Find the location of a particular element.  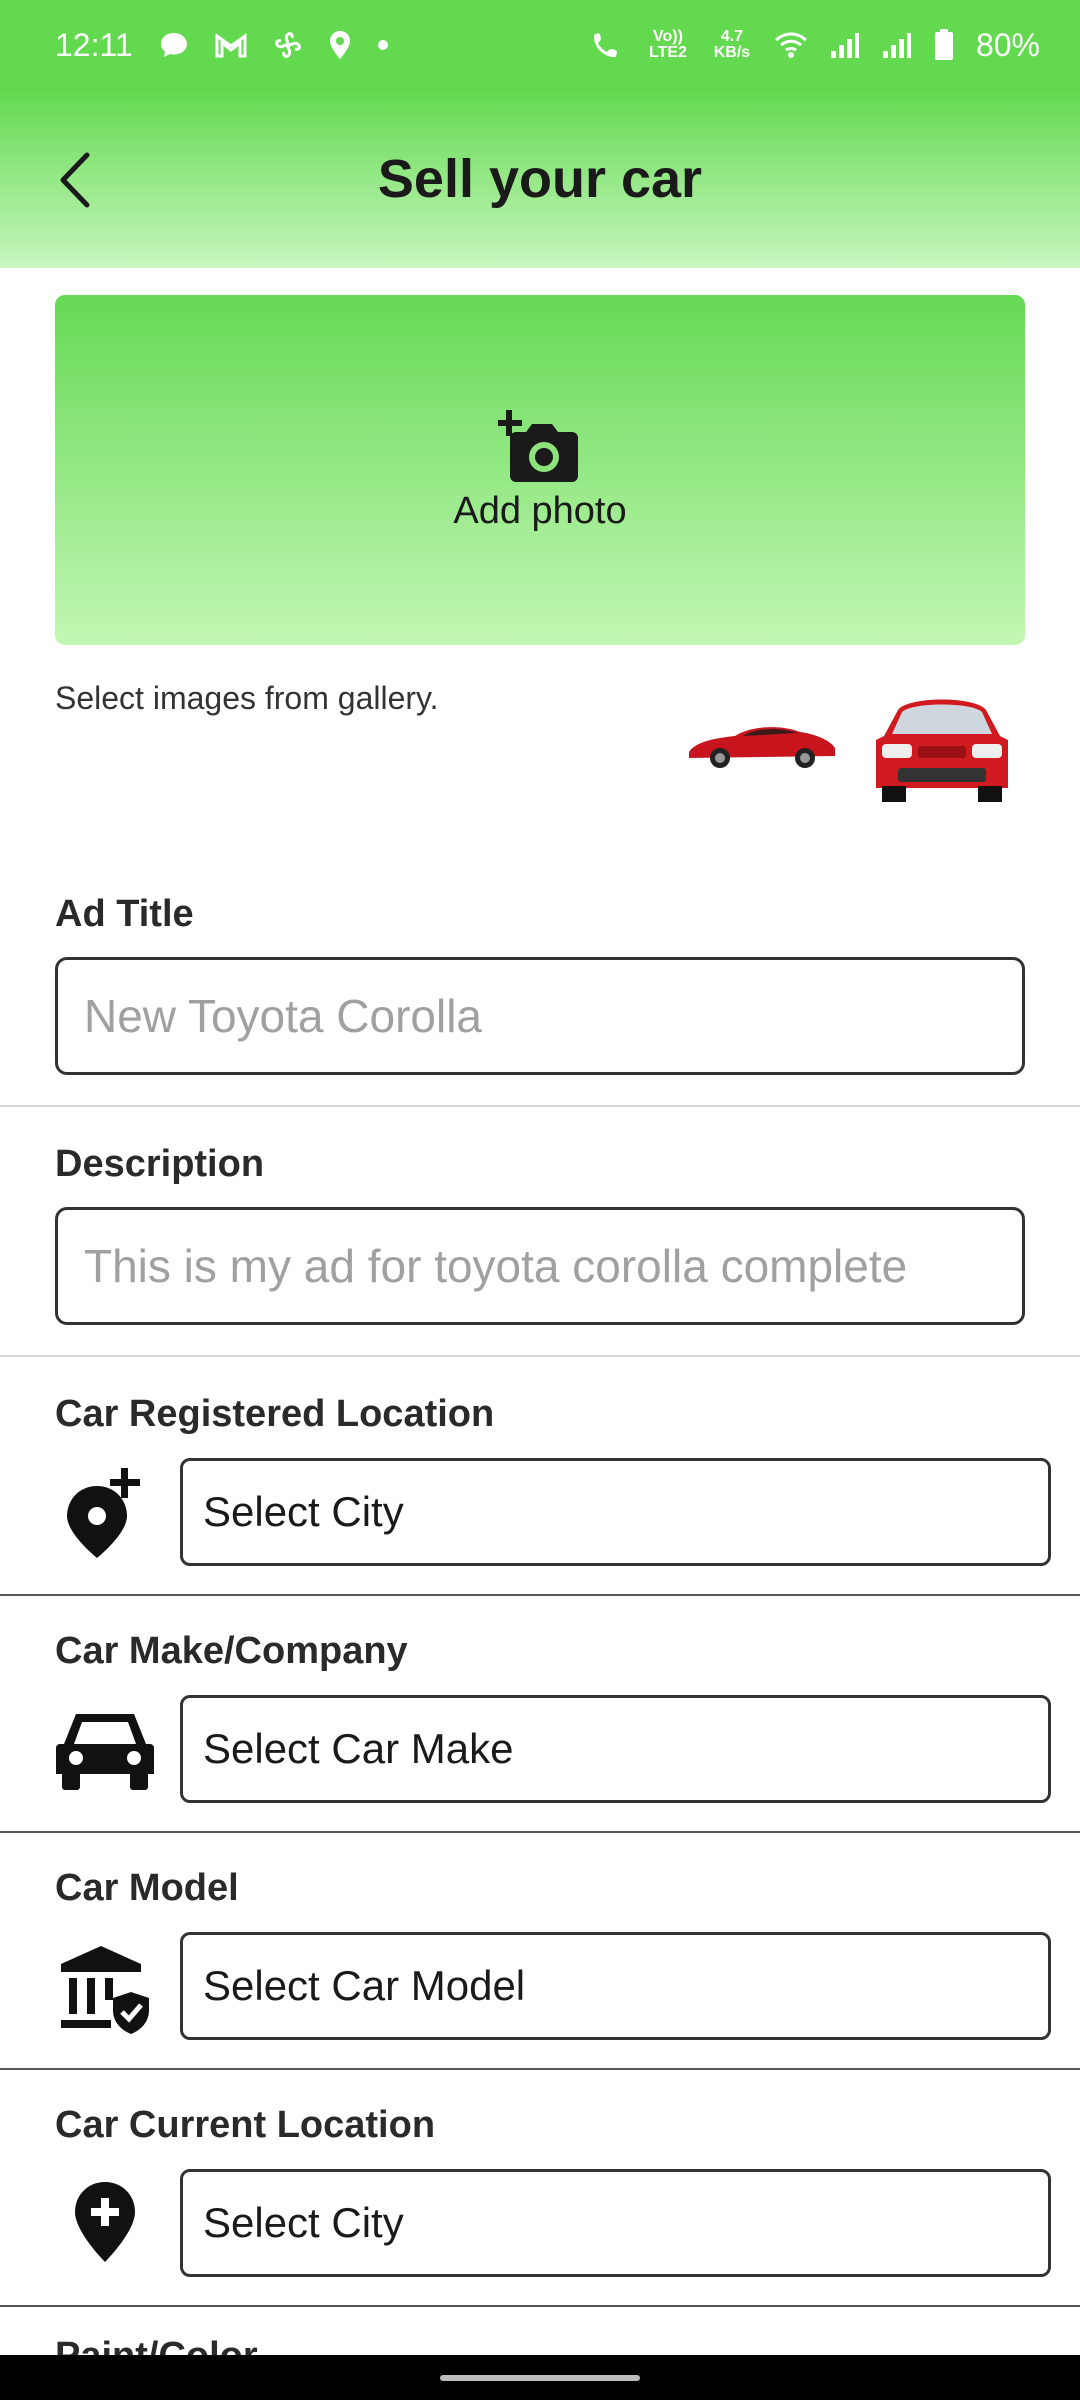

gmail-icon is located at coordinates (231, 45).